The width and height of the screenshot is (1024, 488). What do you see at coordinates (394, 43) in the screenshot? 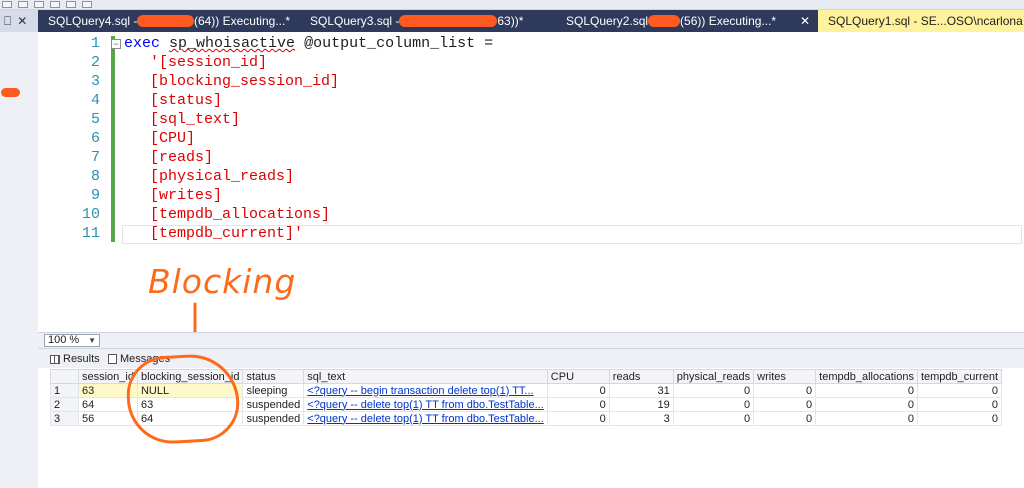
I see `code-text: @output_column_list =` at bounding box center [394, 43].